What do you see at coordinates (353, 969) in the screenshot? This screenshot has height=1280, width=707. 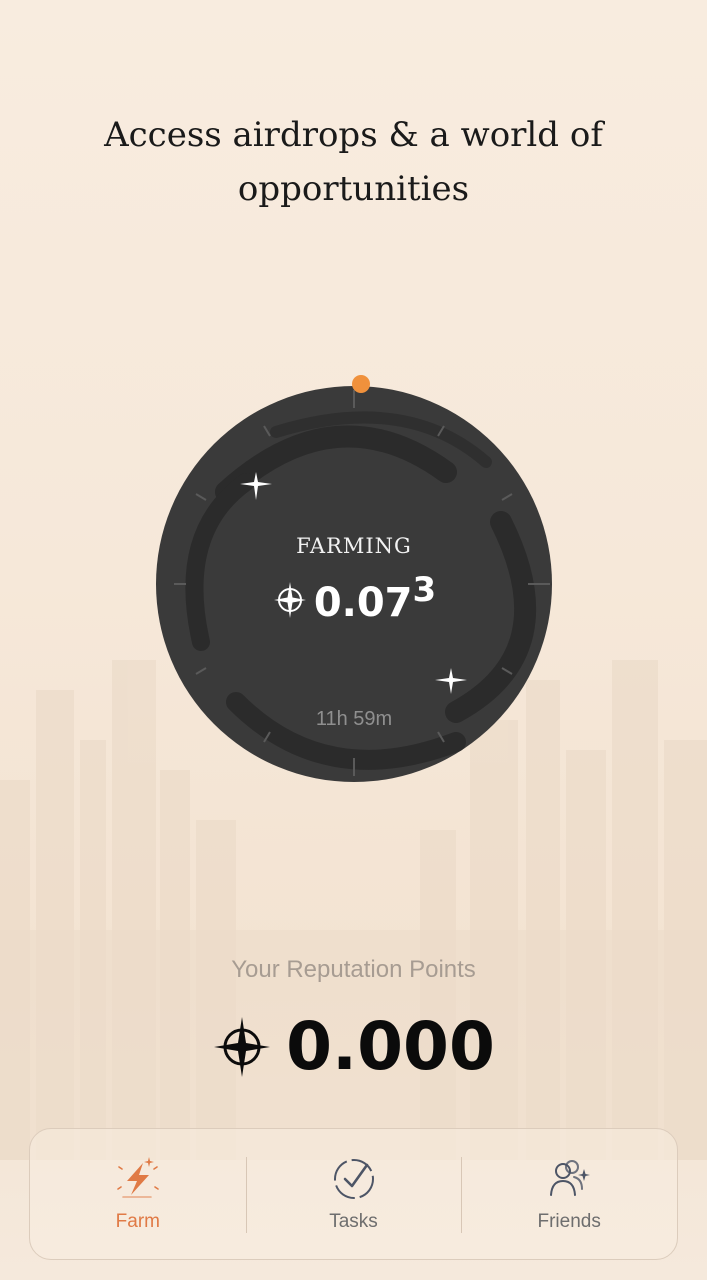 I see `reputation-label: Your Reputation Points` at bounding box center [353, 969].